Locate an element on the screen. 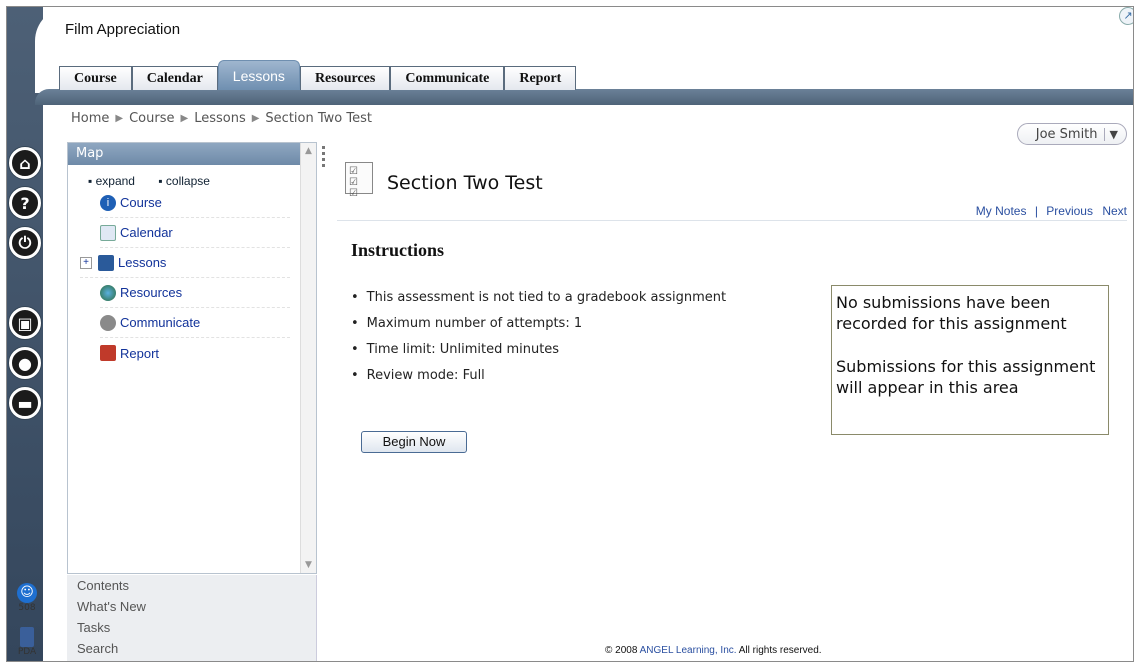  content-links: My Notes | Previous Next is located at coordinates (1051, 211).